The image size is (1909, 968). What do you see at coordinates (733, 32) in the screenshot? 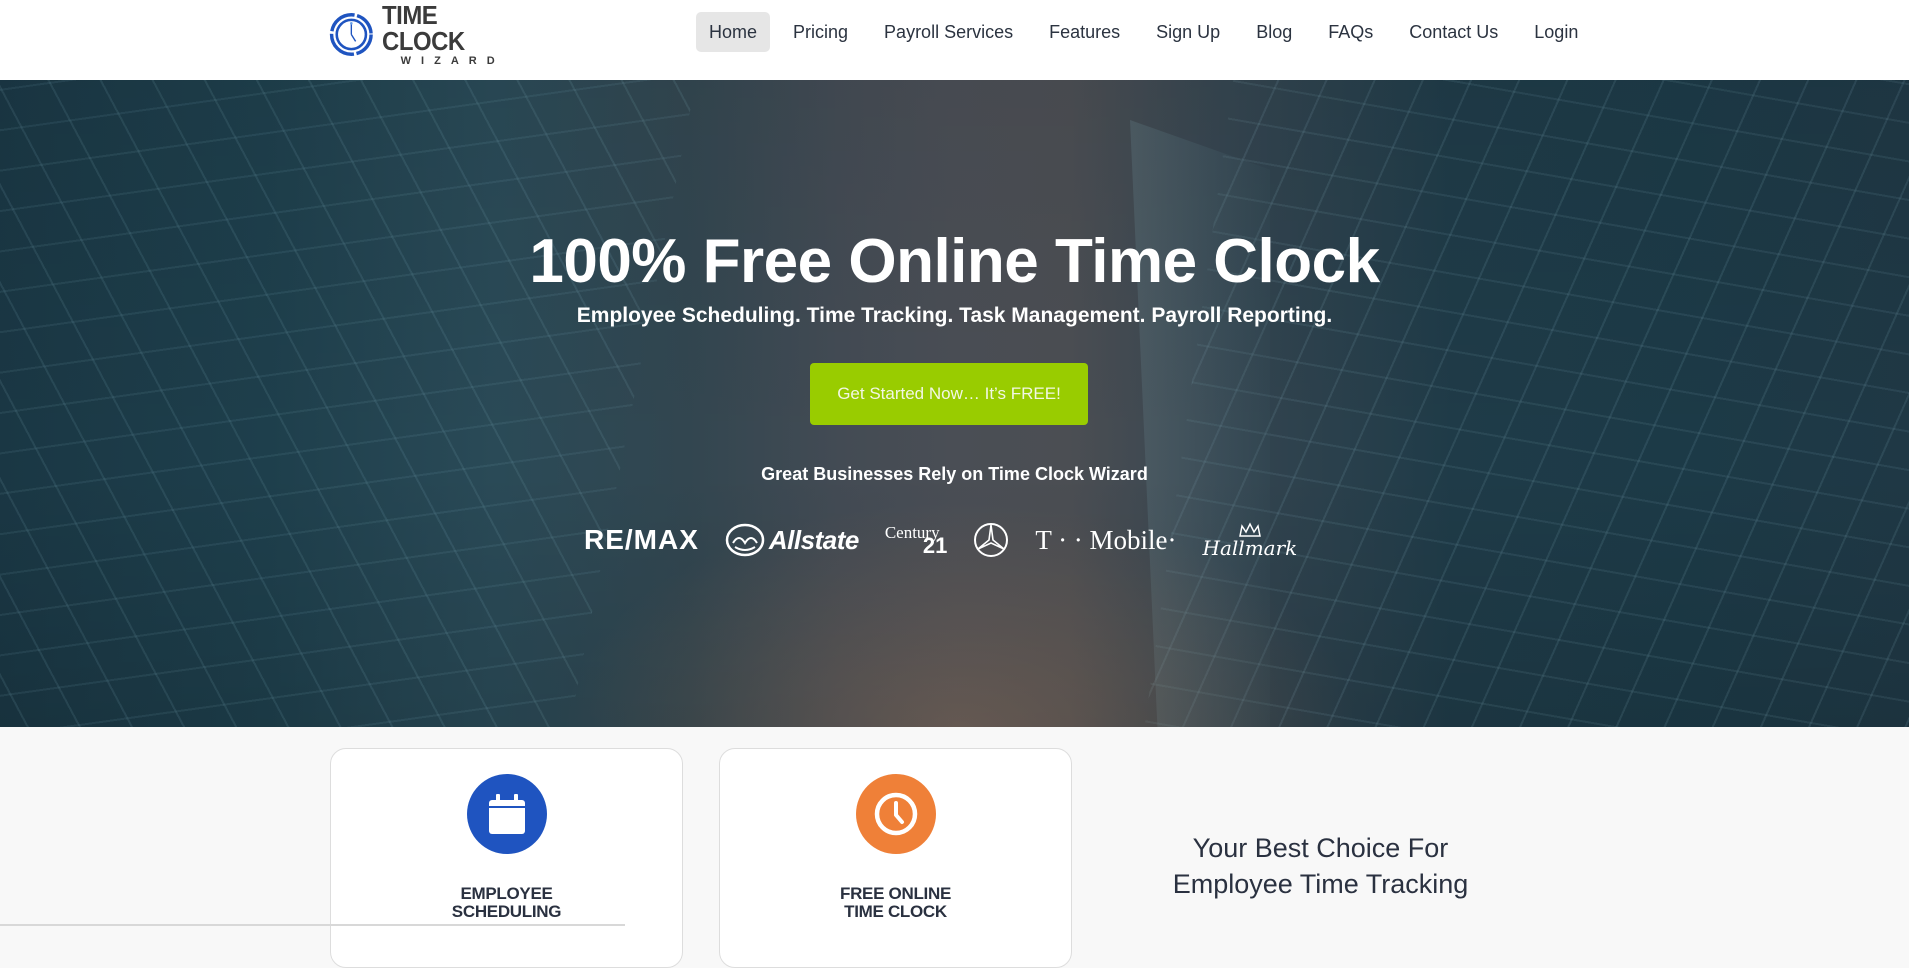
I see `nav-home: Home` at bounding box center [733, 32].